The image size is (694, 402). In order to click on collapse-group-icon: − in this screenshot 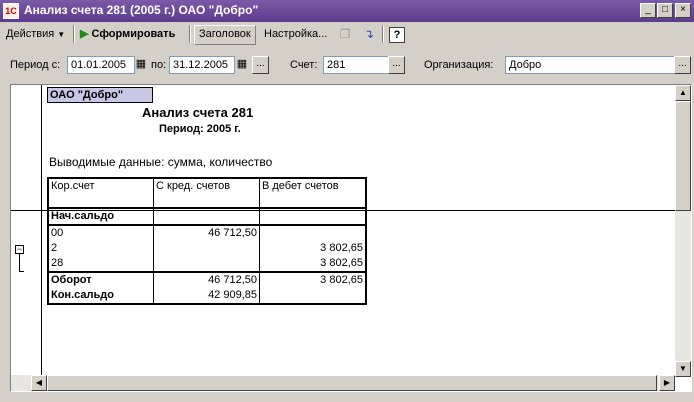, I will do `click(19, 249)`.